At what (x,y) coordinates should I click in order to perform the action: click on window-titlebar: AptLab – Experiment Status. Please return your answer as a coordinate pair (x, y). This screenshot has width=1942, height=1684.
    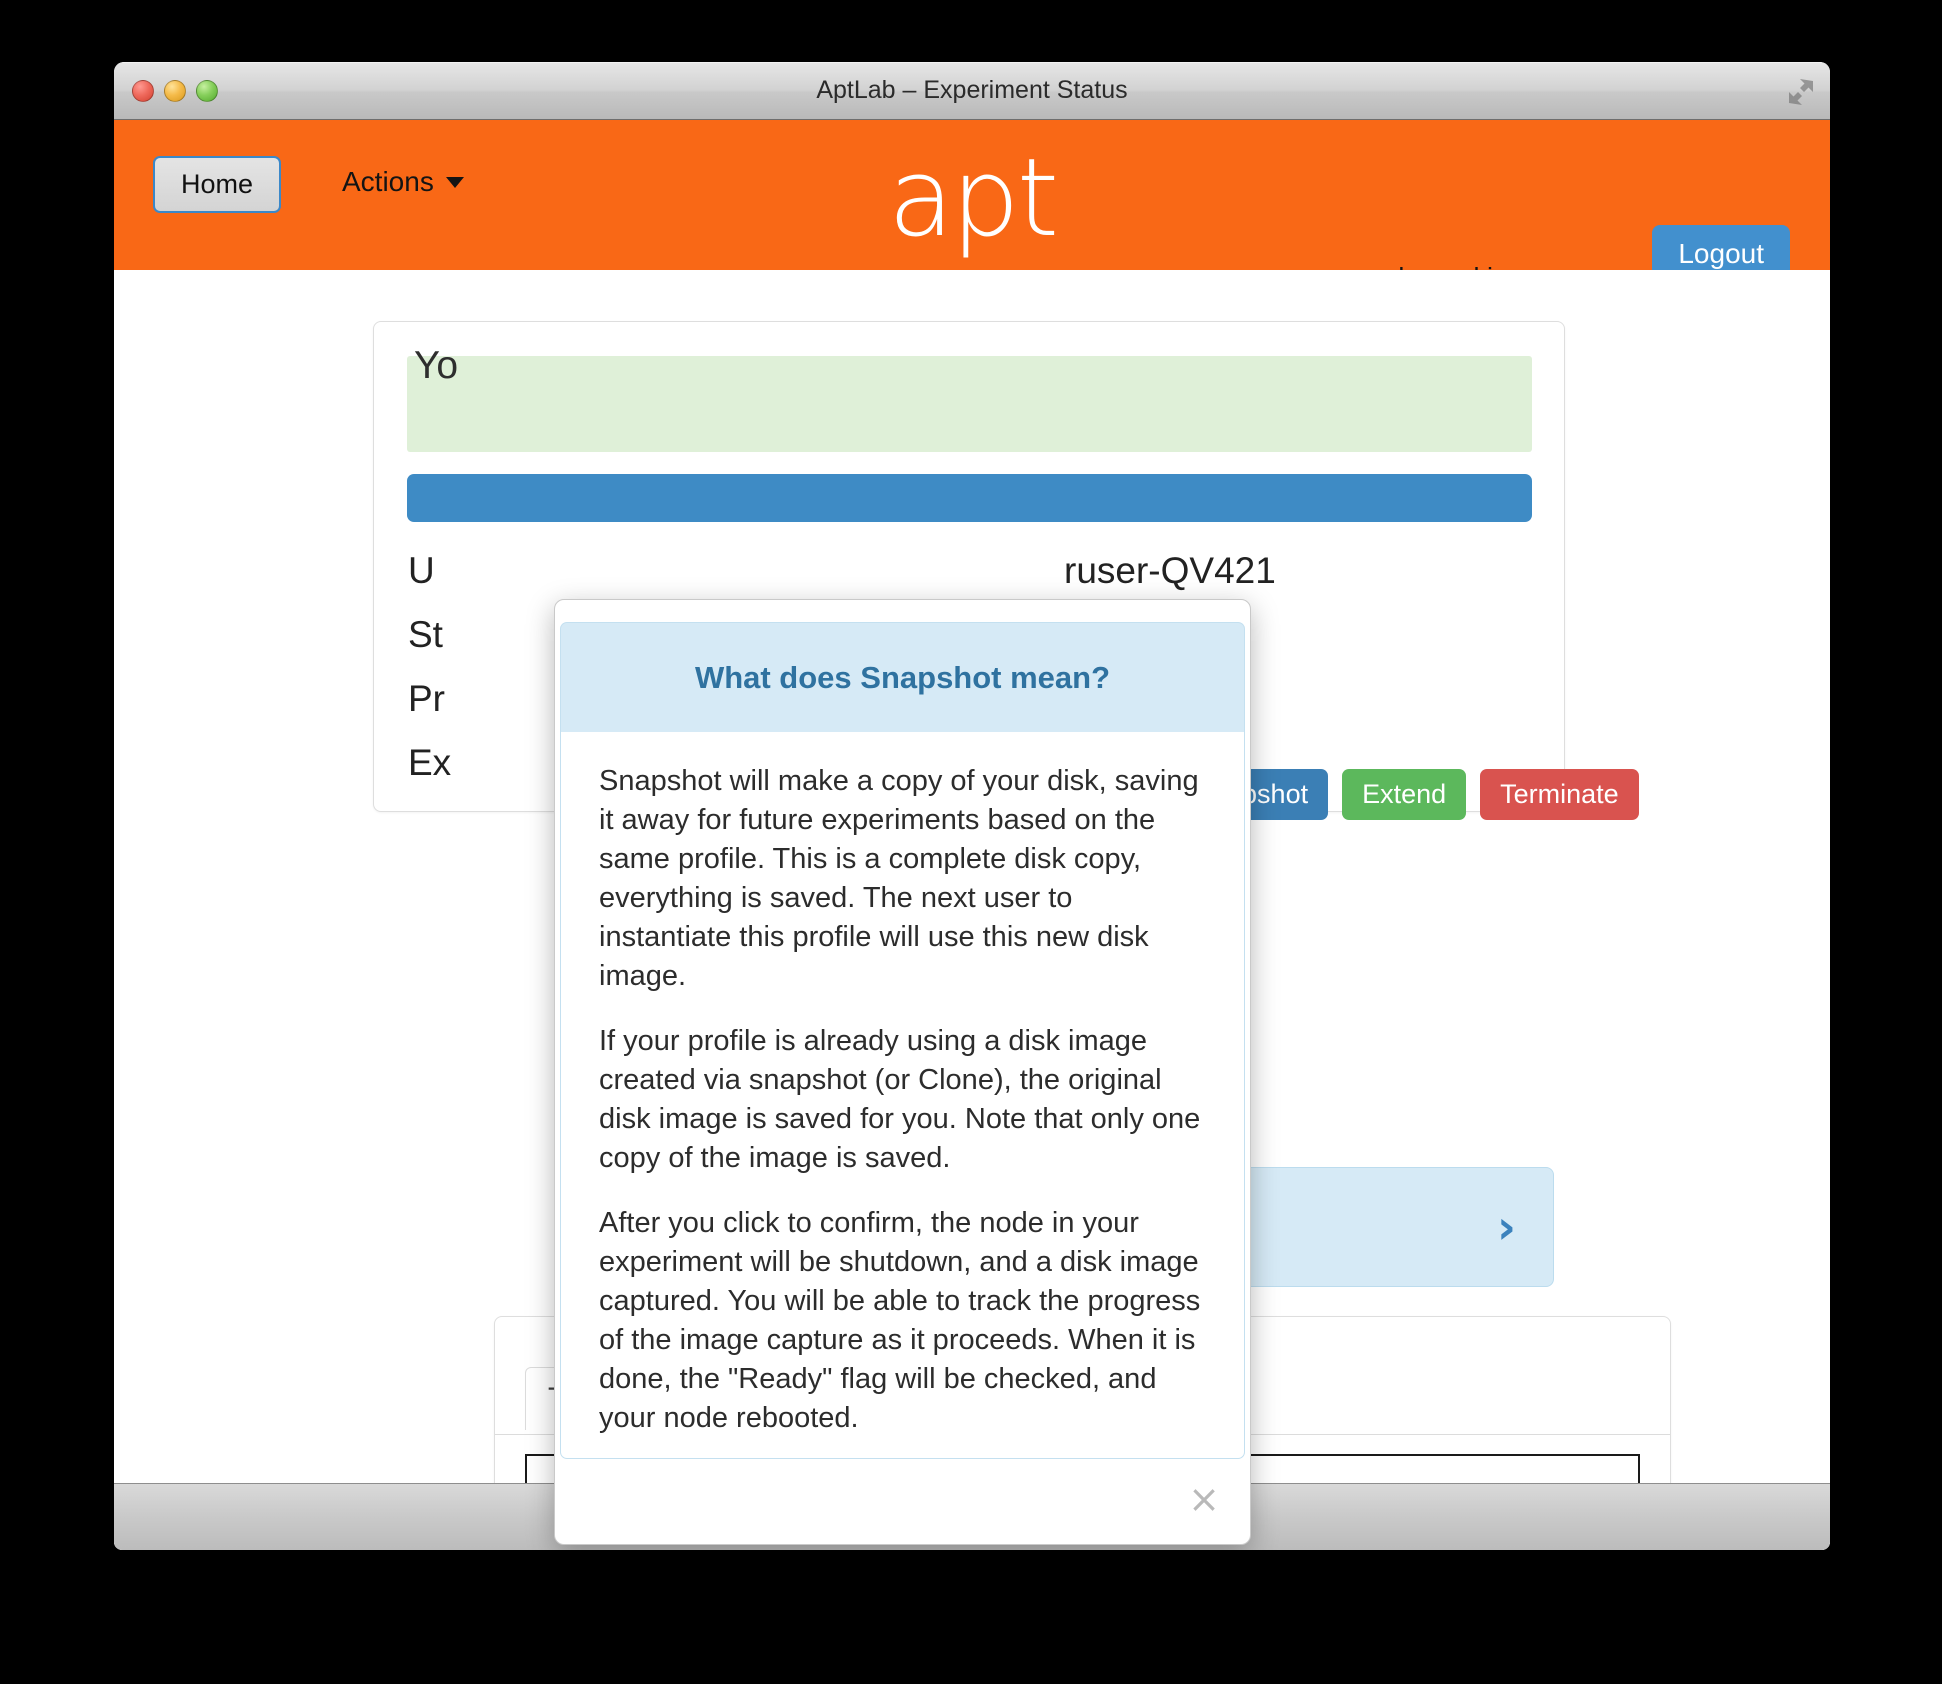
    Looking at the image, I should click on (972, 91).